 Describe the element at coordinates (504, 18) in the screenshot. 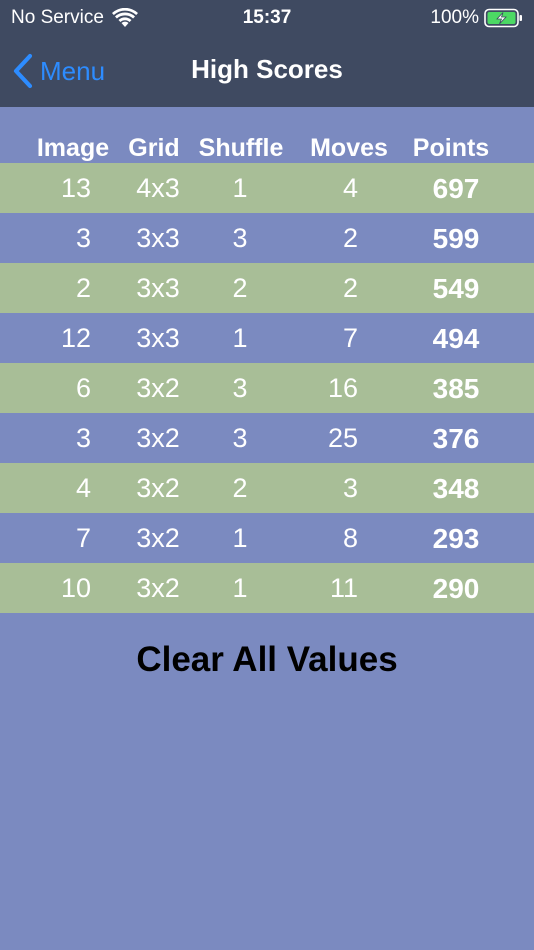

I see `battery-charging-icon` at that location.